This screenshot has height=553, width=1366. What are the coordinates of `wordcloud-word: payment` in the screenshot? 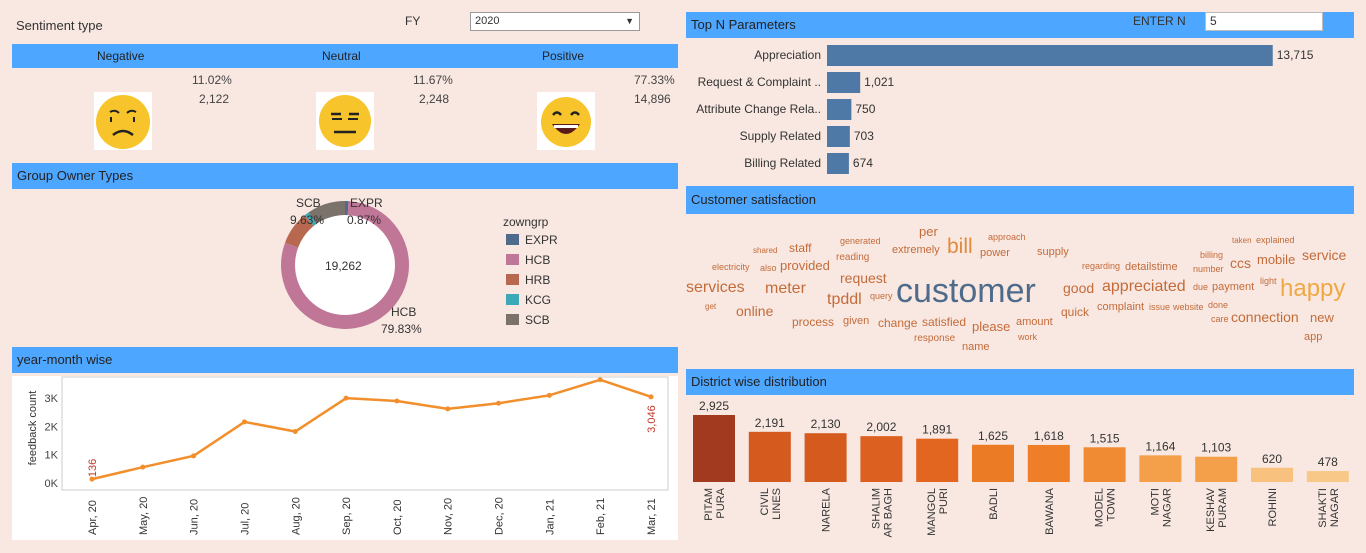 It's located at (1233, 287).